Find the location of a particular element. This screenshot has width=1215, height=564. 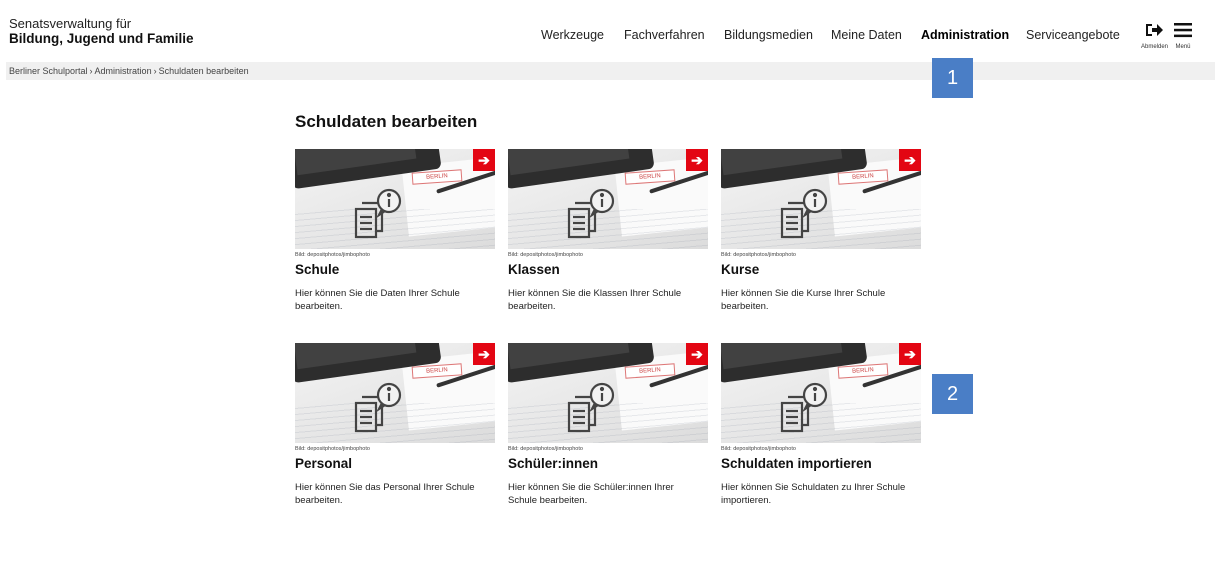

hamburger-menu-icon is located at coordinates (1183, 30).